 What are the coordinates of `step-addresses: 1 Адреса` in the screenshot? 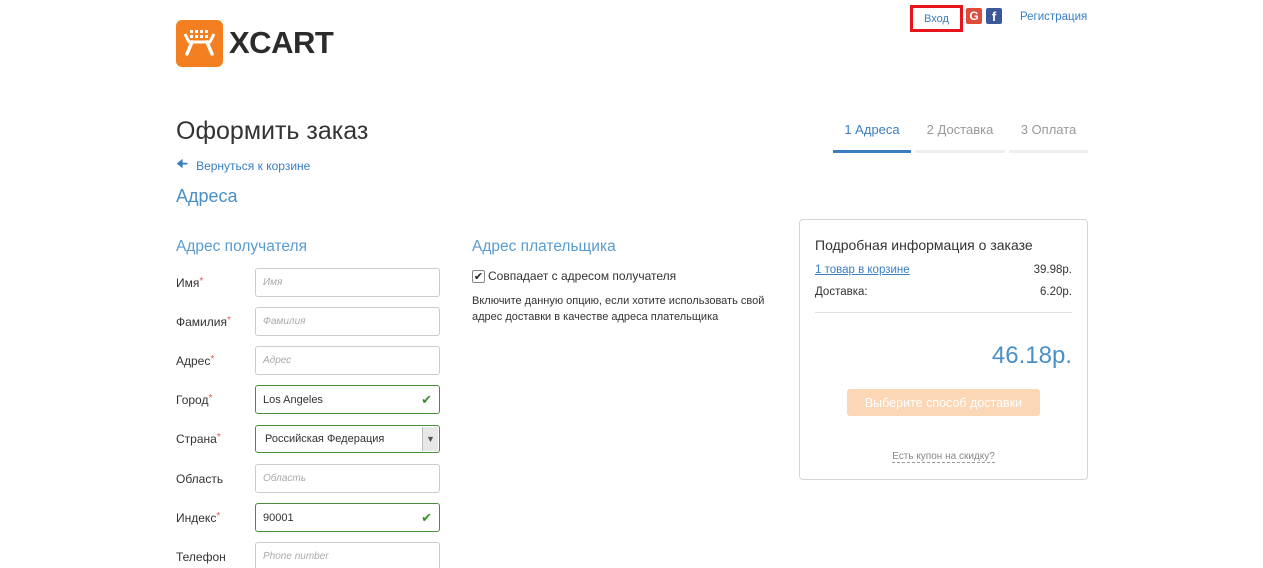 It's located at (872, 137).